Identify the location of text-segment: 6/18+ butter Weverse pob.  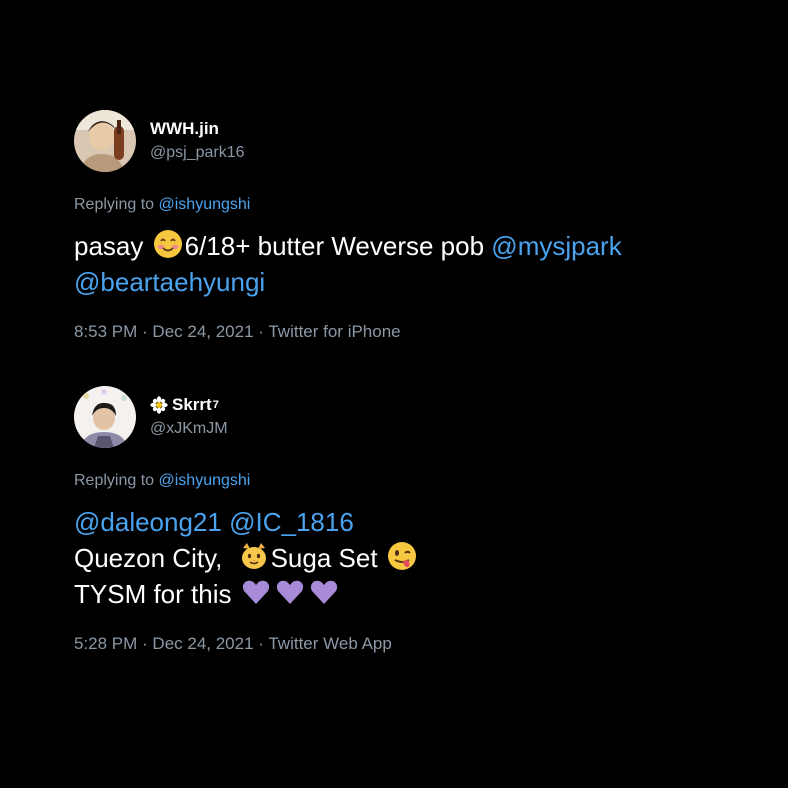
(334, 246).